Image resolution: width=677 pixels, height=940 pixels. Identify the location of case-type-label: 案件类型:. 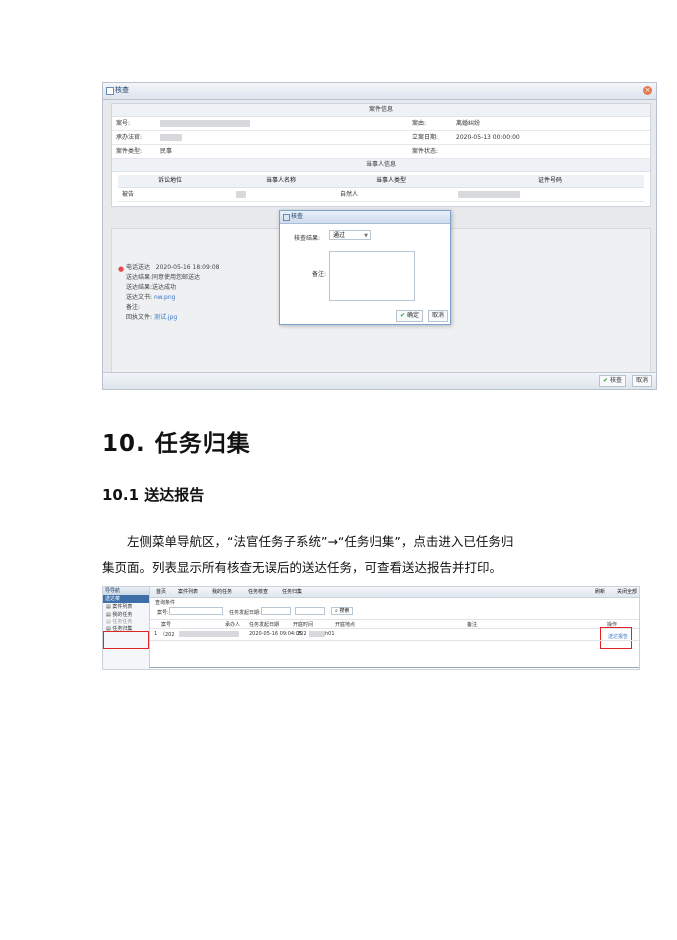
(129, 151).